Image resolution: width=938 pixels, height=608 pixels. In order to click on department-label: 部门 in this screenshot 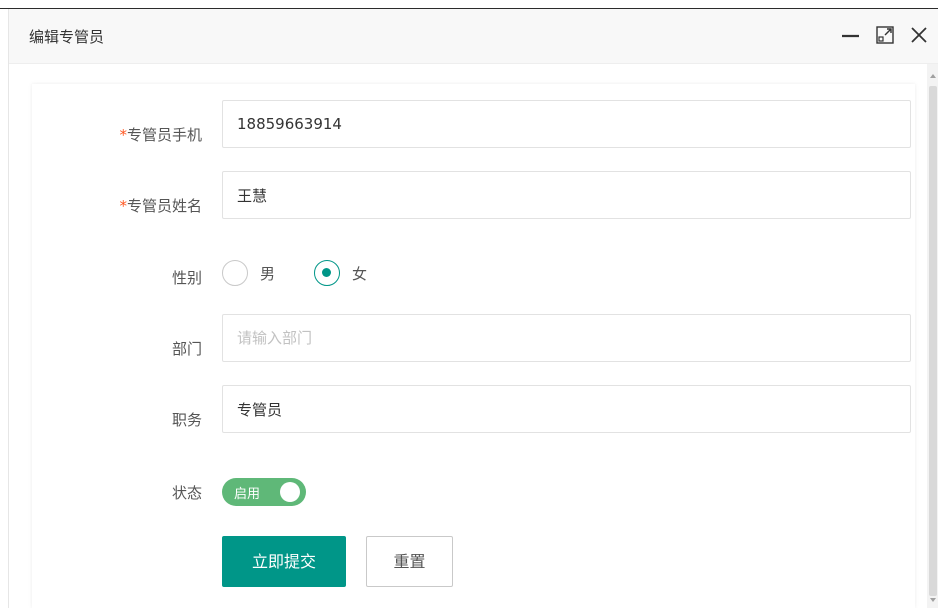, I will do `click(186, 349)`.